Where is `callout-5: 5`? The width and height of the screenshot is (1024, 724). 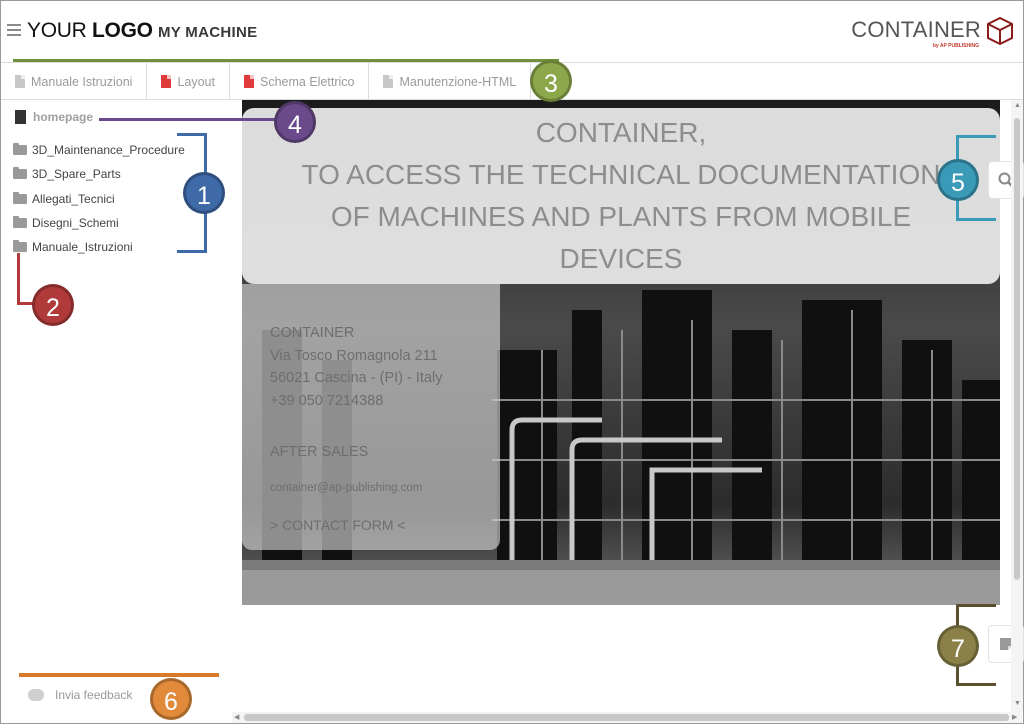 callout-5: 5 is located at coordinates (958, 180).